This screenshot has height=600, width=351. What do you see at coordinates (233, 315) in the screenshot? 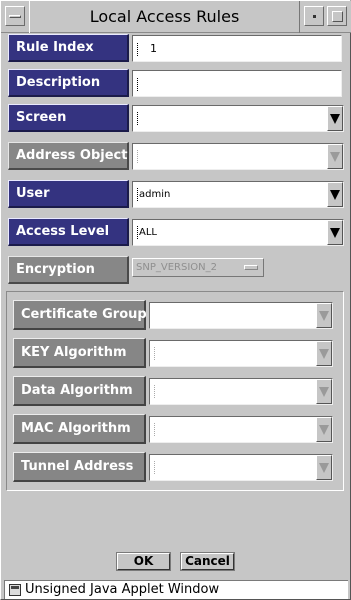
I see `certificate-group-value` at bounding box center [233, 315].